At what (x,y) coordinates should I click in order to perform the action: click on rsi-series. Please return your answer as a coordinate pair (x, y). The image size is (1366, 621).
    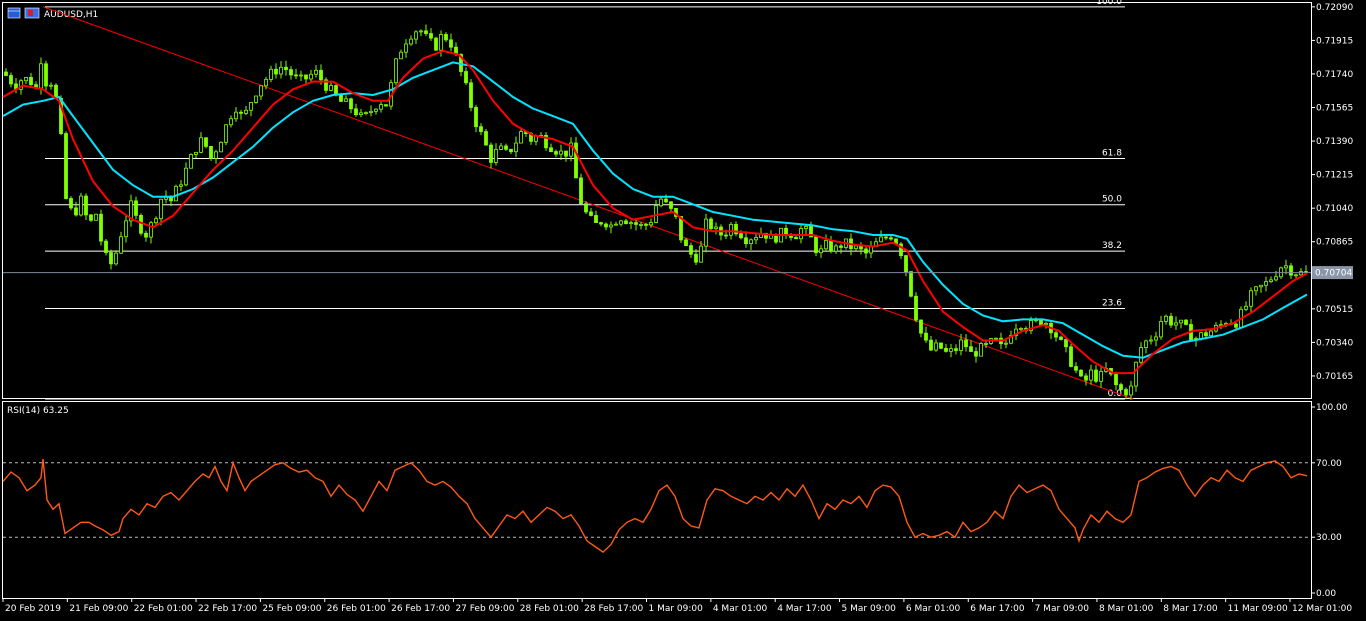
    Looking at the image, I should click on (655, 506).